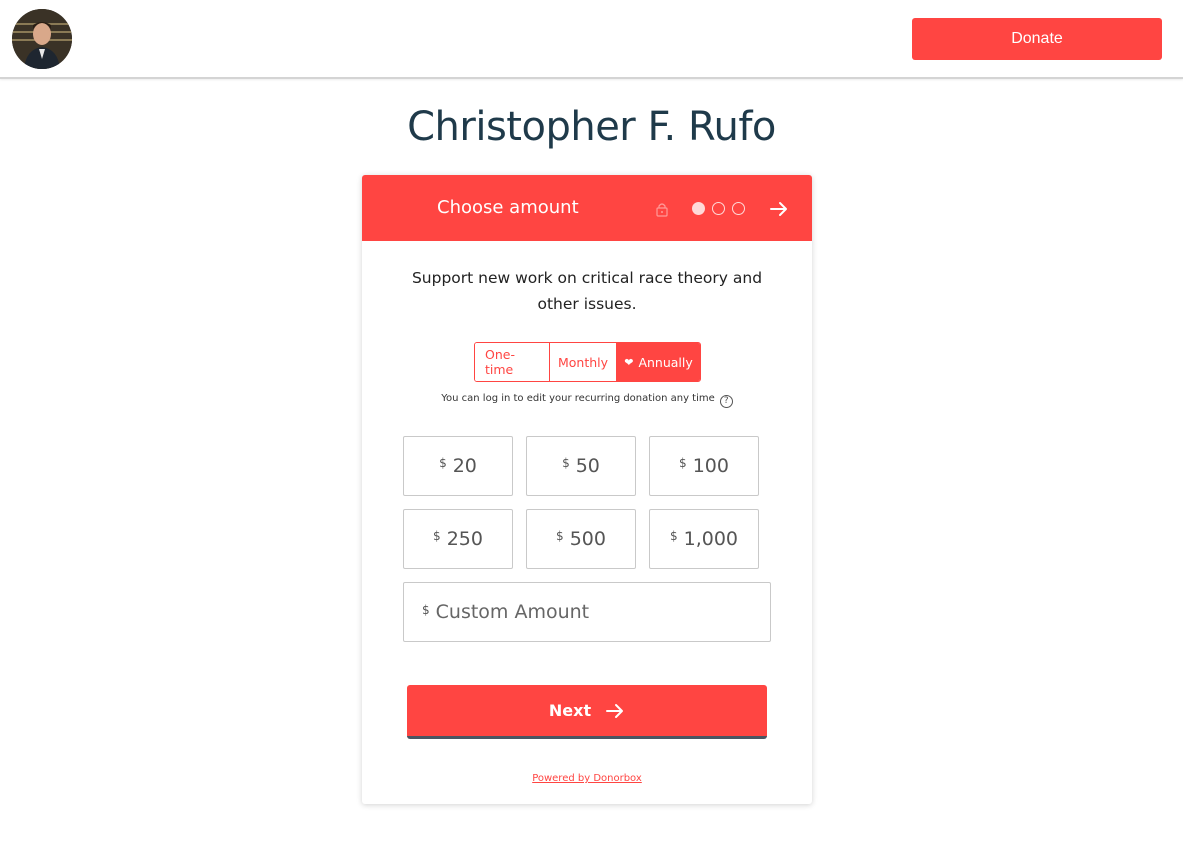  I want to click on amount-option-20: $20, so click(458, 466).